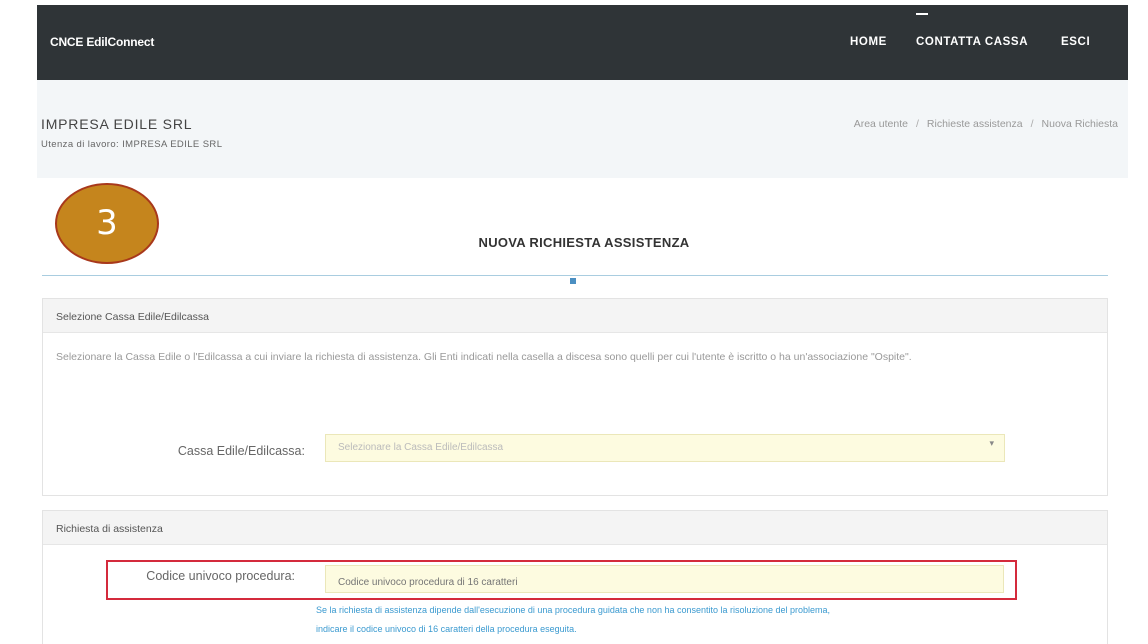 The image size is (1148, 644). Describe the element at coordinates (582, 129) in the screenshot. I see `page-header: IMPRESA EDILE SRL Utenza di lavoro` at that location.